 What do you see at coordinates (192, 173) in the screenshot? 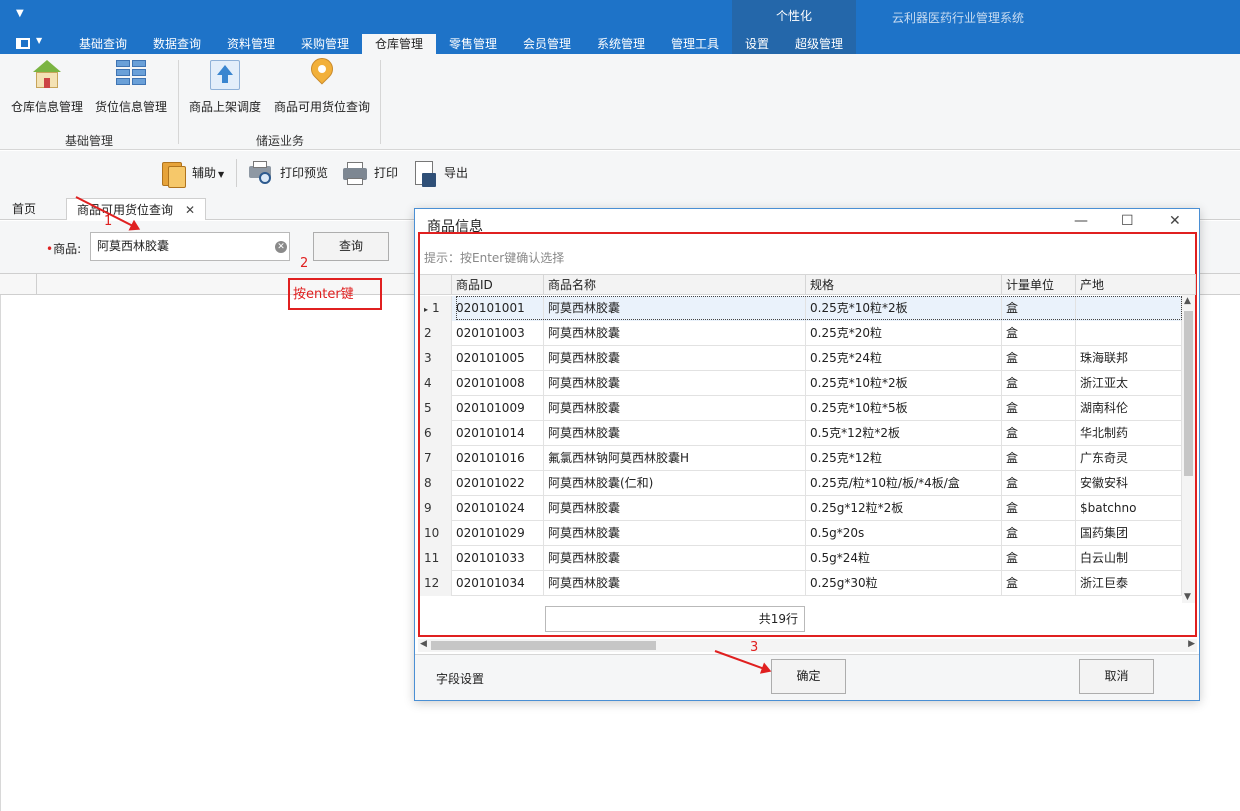
I see `assist-button: 辅助 ▼` at bounding box center [192, 173].